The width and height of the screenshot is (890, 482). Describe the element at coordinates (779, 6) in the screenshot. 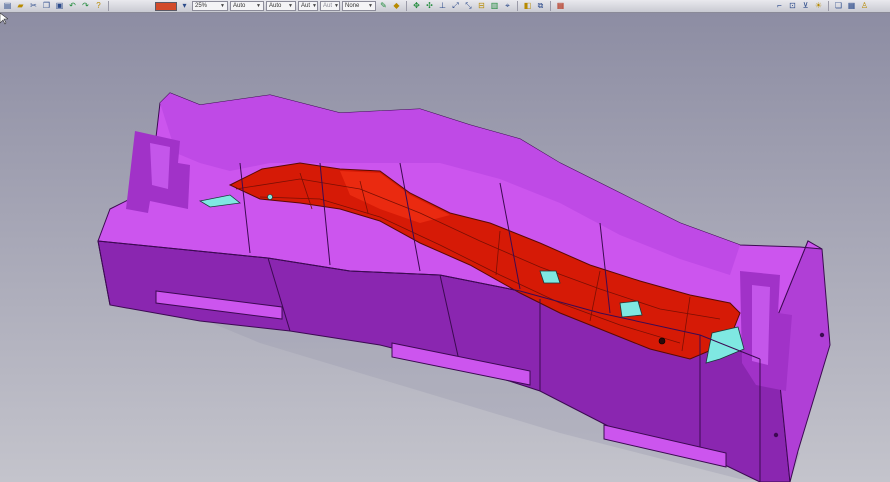

I see `pick-icon: ⌐` at that location.